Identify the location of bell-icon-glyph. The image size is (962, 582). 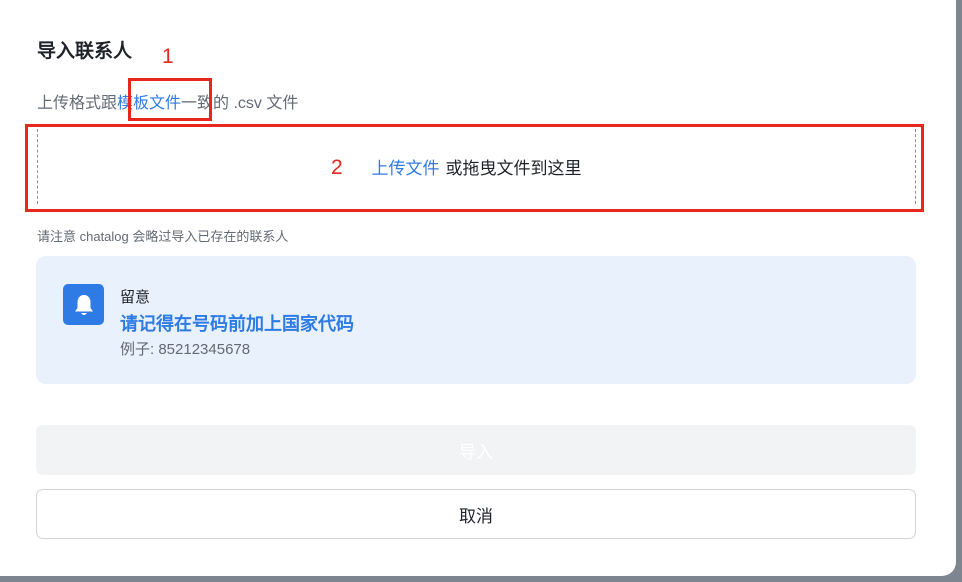
(83, 304).